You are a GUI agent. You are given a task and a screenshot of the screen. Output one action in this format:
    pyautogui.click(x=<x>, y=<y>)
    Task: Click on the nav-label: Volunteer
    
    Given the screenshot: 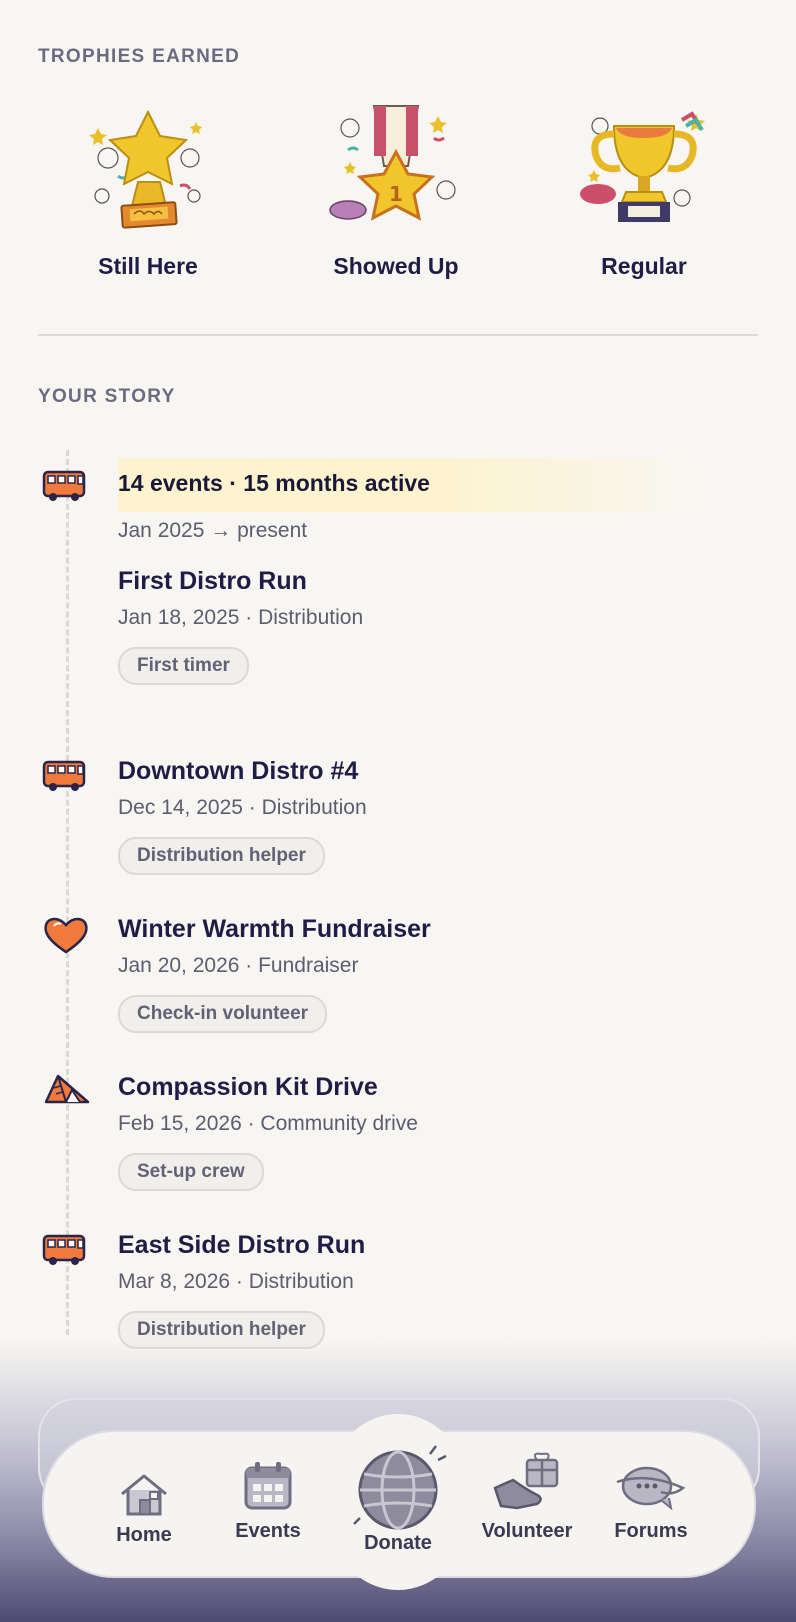 What is the action you would take?
    pyautogui.click(x=527, y=1531)
    